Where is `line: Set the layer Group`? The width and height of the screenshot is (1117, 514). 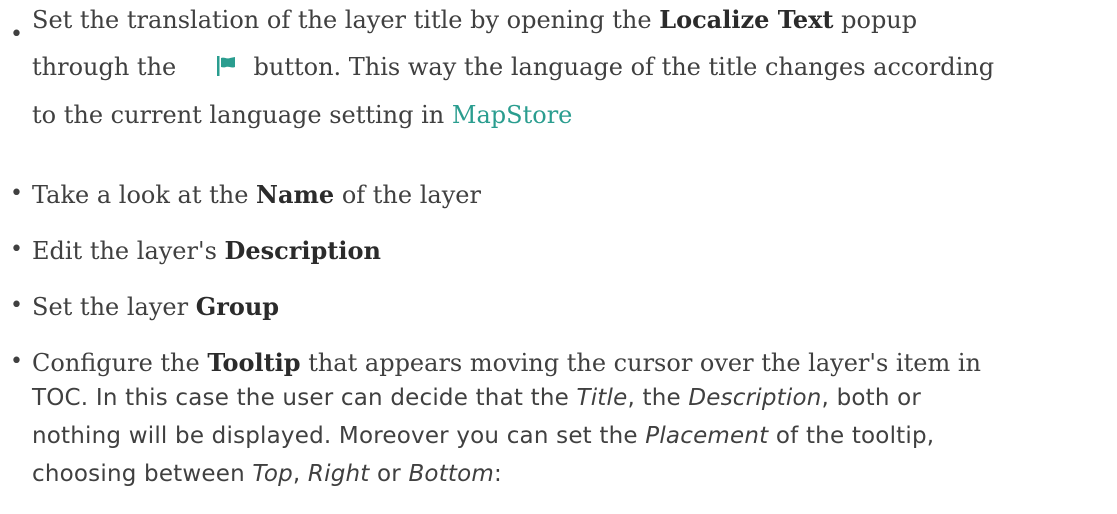
line: Set the layer Group is located at coordinates (156, 306).